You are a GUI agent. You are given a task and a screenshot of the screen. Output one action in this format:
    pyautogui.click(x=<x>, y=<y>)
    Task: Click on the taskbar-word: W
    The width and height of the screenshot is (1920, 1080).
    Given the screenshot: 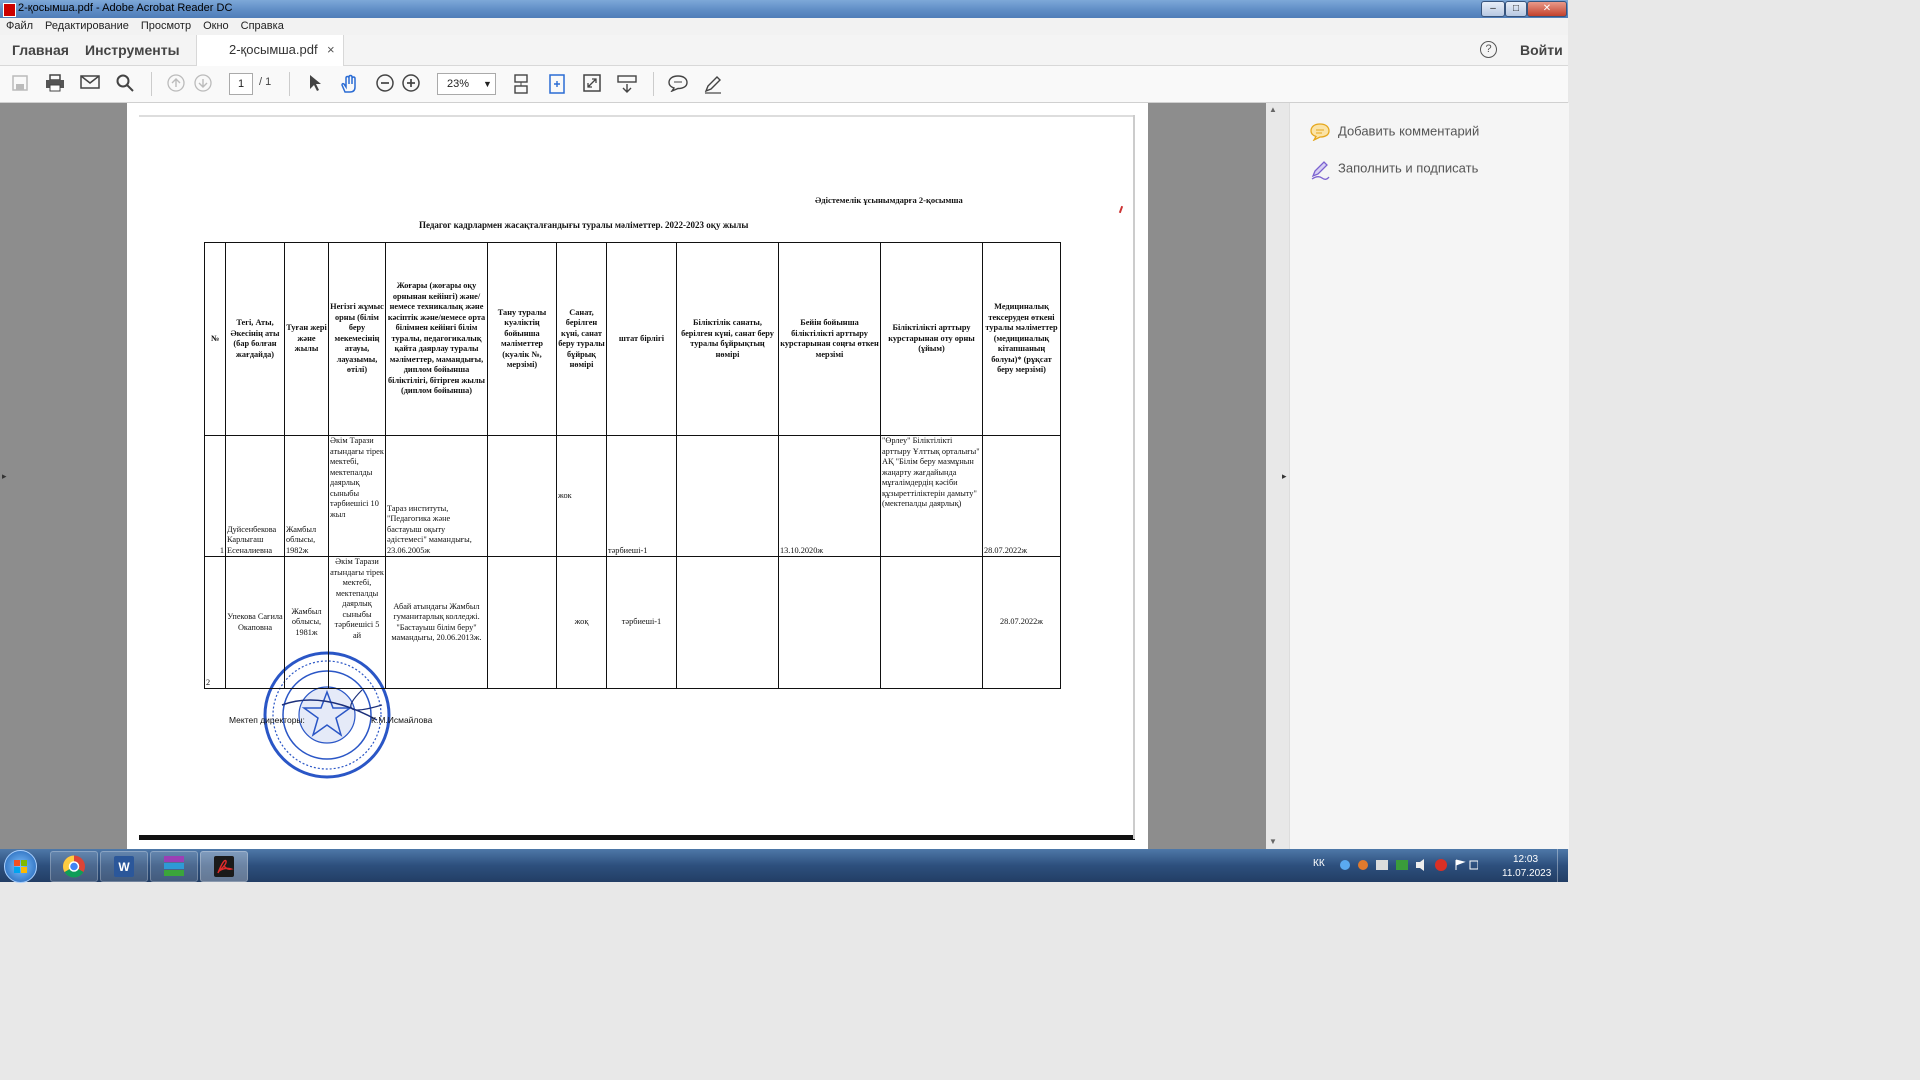 What is the action you would take?
    pyautogui.click(x=124, y=866)
    